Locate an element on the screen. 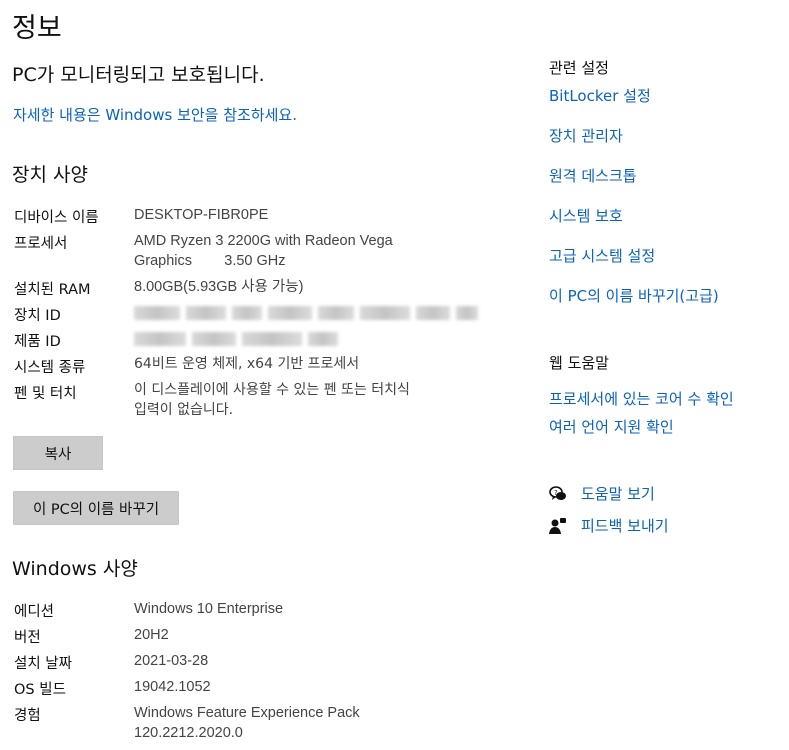 The width and height of the screenshot is (789, 750). device-id-label: 장치 ID is located at coordinates (37, 316).